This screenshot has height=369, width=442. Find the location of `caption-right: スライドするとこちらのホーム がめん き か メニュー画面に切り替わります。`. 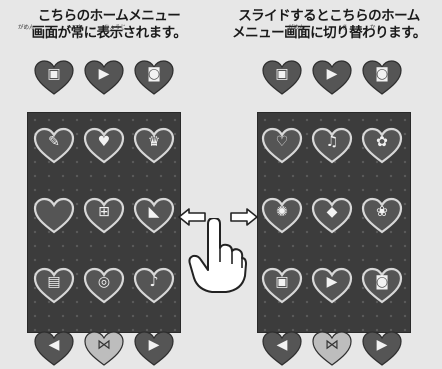

caption-right: スライドするとこちらのホーム がめん き か メニュー画面に切り替わります。 is located at coordinates (329, 25).